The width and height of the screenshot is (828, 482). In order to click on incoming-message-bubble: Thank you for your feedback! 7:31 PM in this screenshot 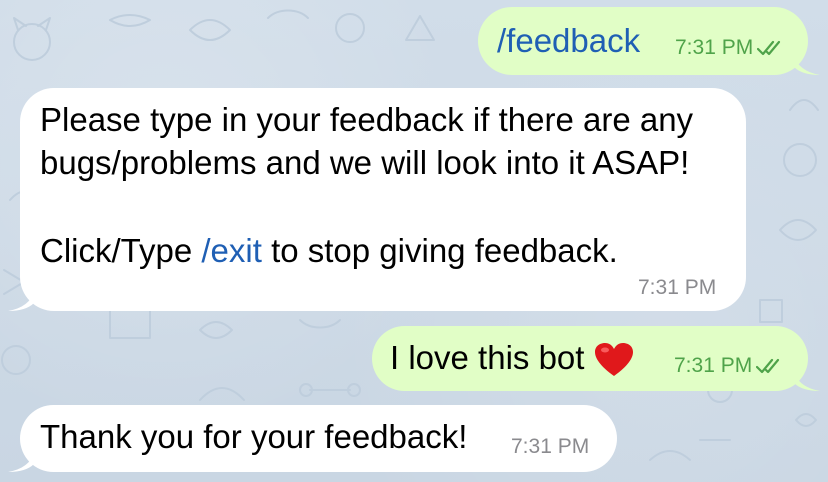, I will do `click(312, 438)`.